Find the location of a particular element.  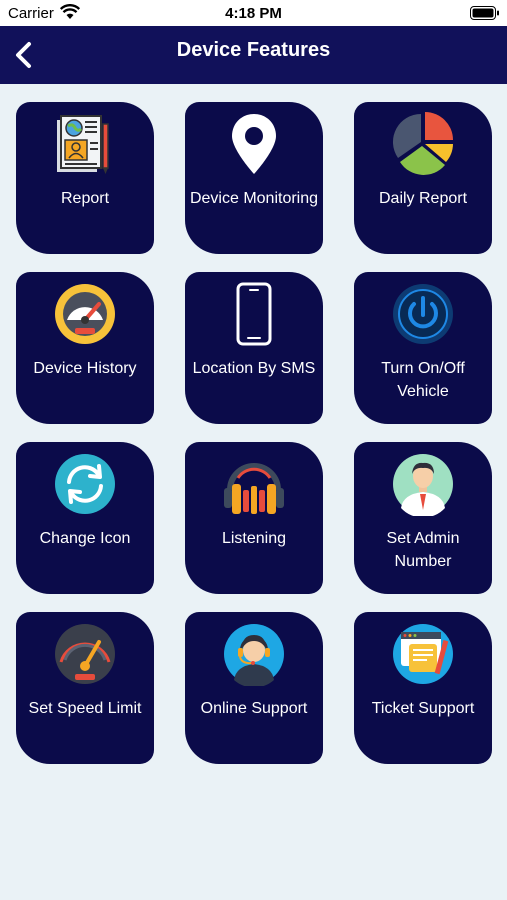

tile-label: Turn On/Off Vehicle is located at coordinates (423, 380).